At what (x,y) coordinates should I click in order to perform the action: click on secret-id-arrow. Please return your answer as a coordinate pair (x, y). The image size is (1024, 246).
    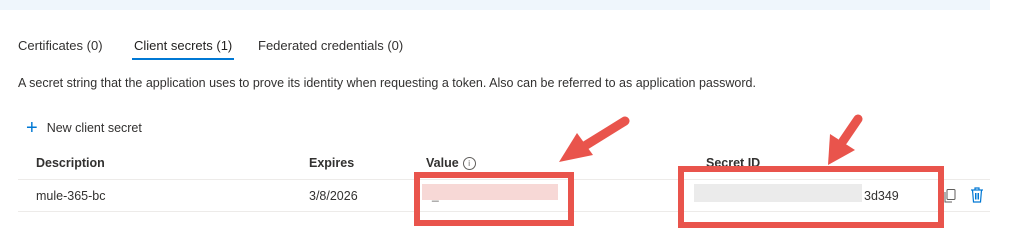
    Looking at the image, I should click on (845, 139).